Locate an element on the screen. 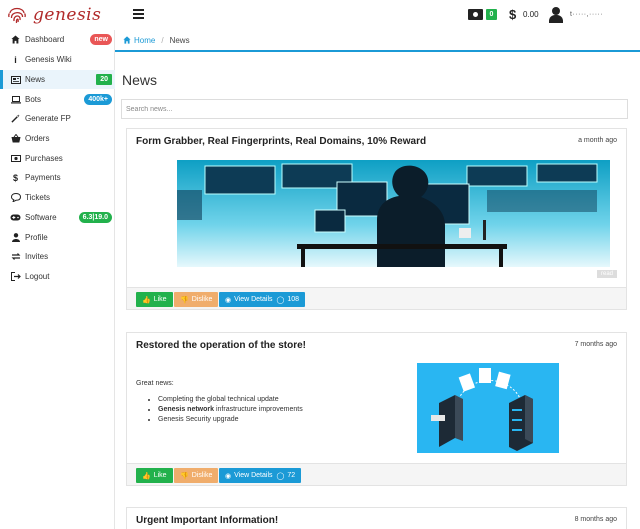 The height and width of the screenshot is (529, 640). comment-count: 108 is located at coordinates (293, 299).